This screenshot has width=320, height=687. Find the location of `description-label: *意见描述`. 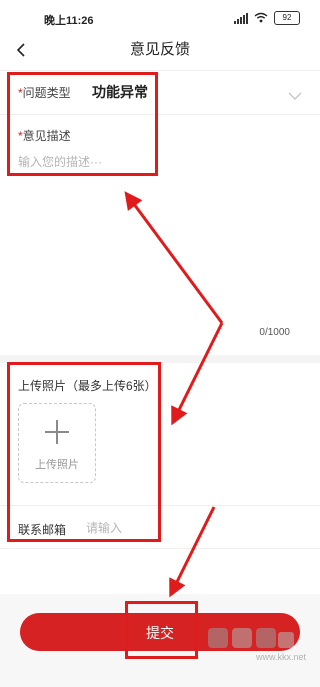

description-label: *意见描述 is located at coordinates (44, 135).